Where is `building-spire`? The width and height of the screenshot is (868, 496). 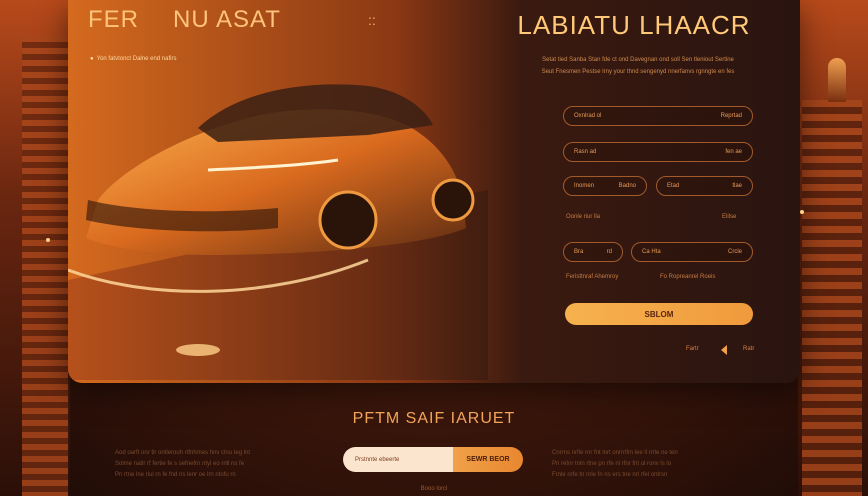 building-spire is located at coordinates (837, 80).